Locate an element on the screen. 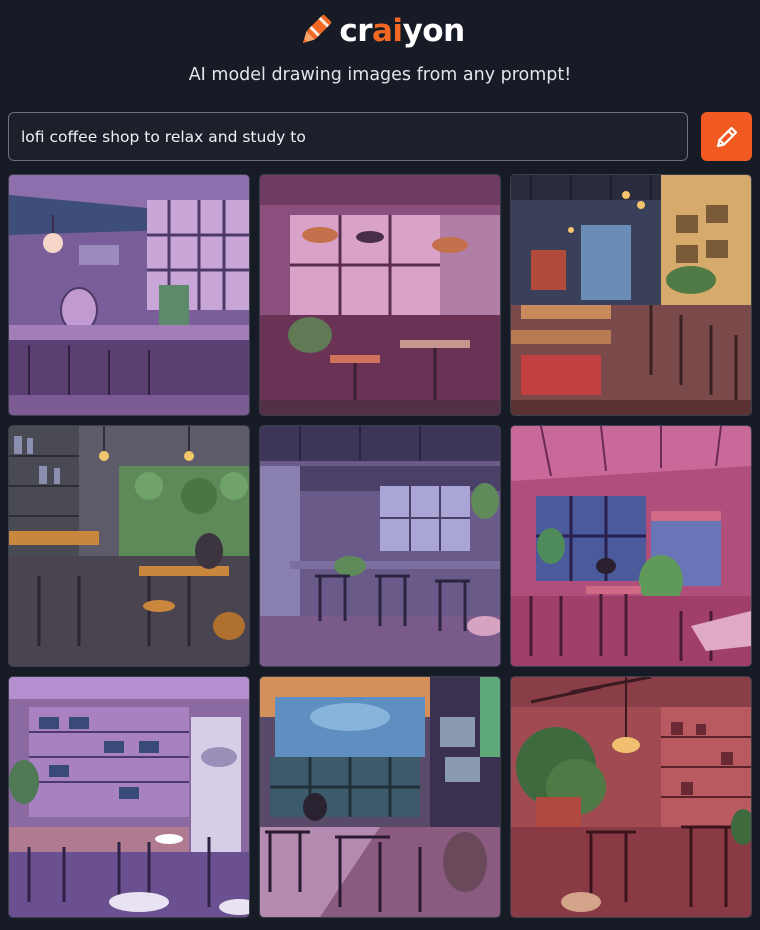 The width and height of the screenshot is (760, 930). logo: craiyon is located at coordinates (380, 31).